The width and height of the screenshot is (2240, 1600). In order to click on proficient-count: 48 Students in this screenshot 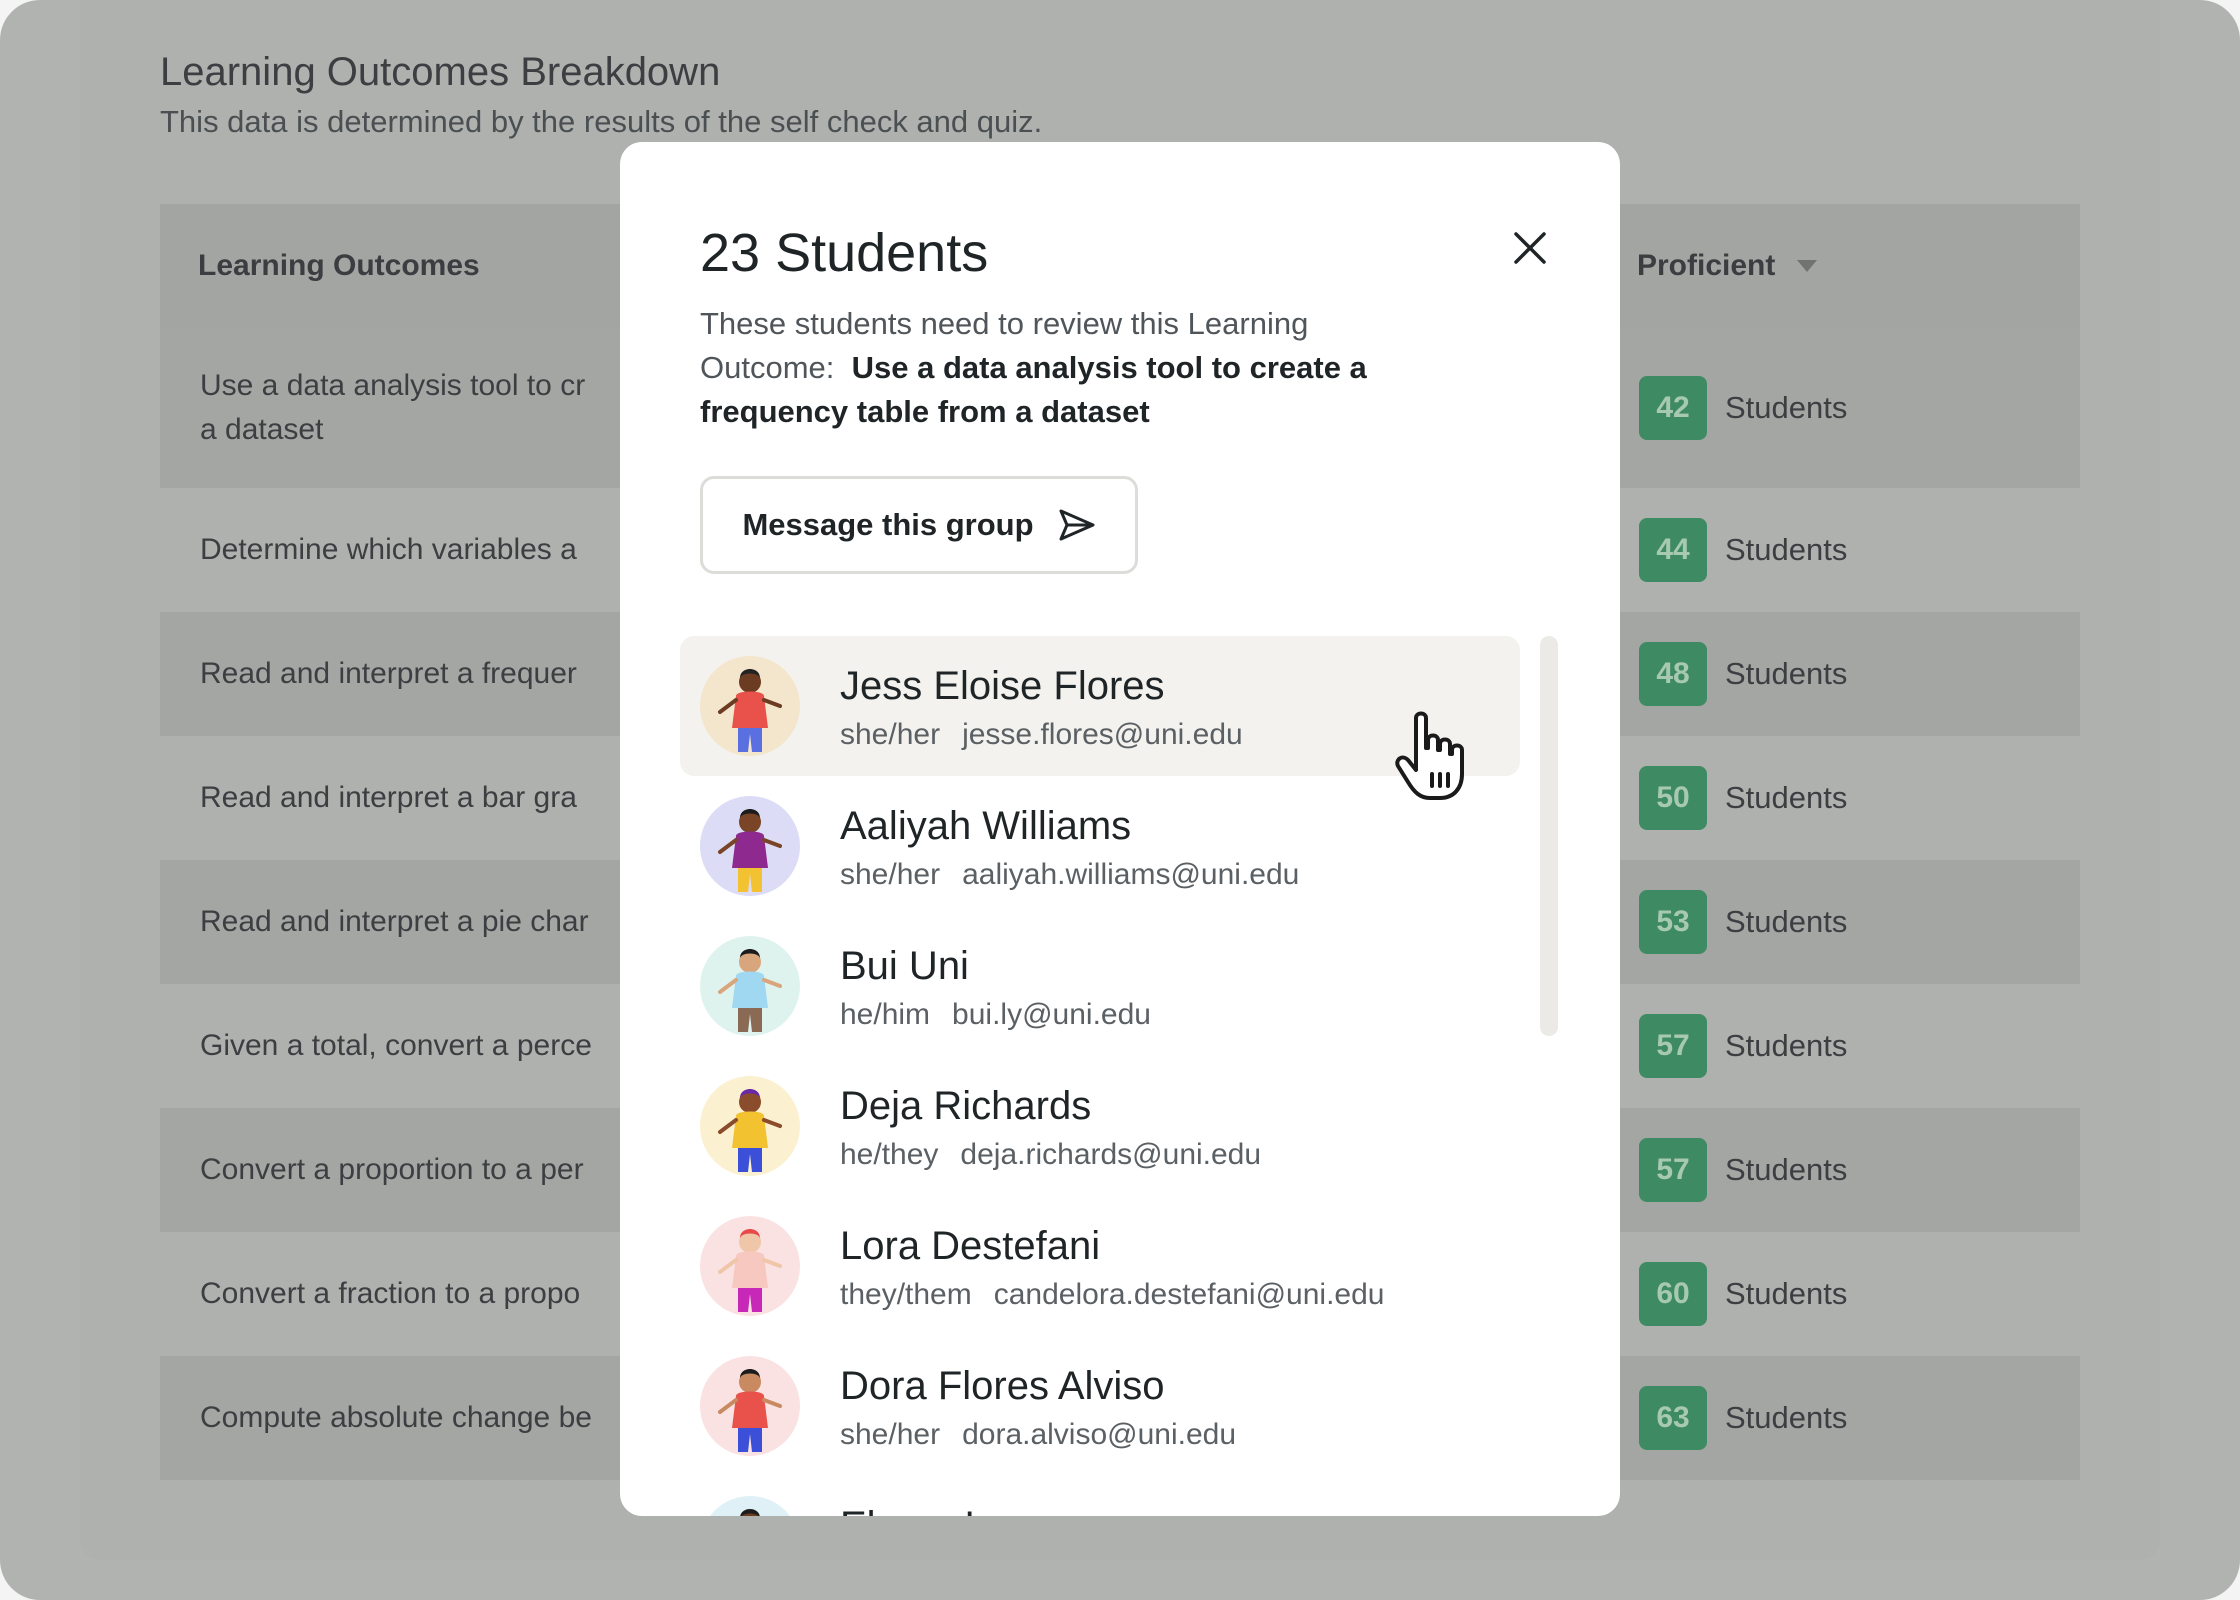, I will do `click(1743, 674)`.